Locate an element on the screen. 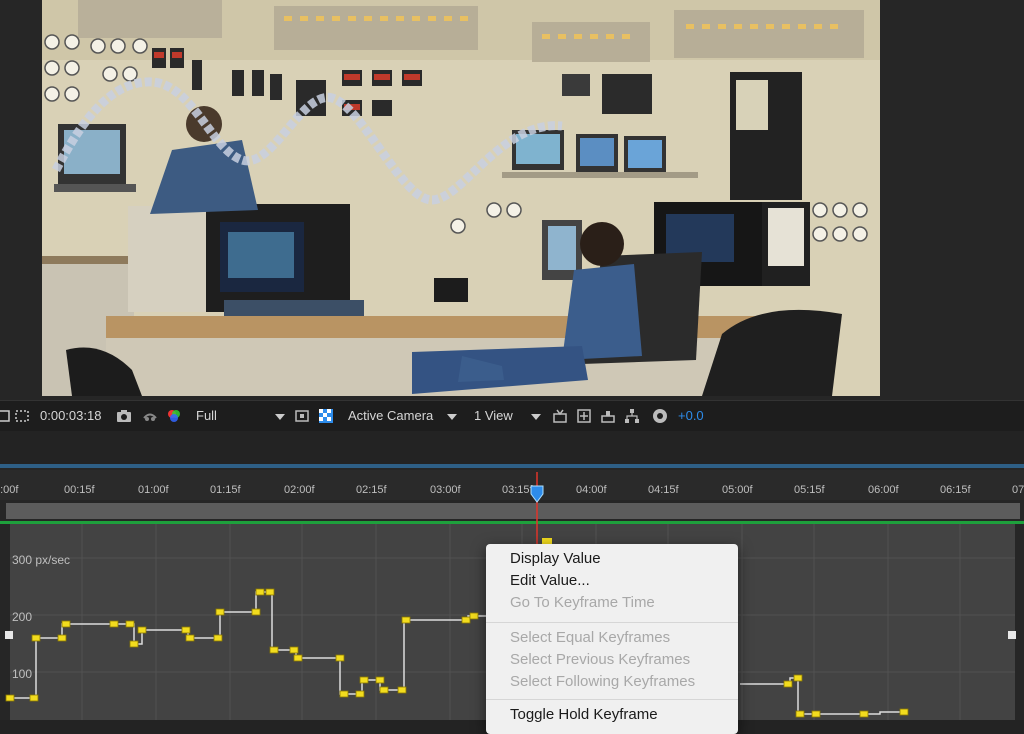 This screenshot has width=1024, height=734. ruler-tick: 00:15f is located at coordinates (79, 490).